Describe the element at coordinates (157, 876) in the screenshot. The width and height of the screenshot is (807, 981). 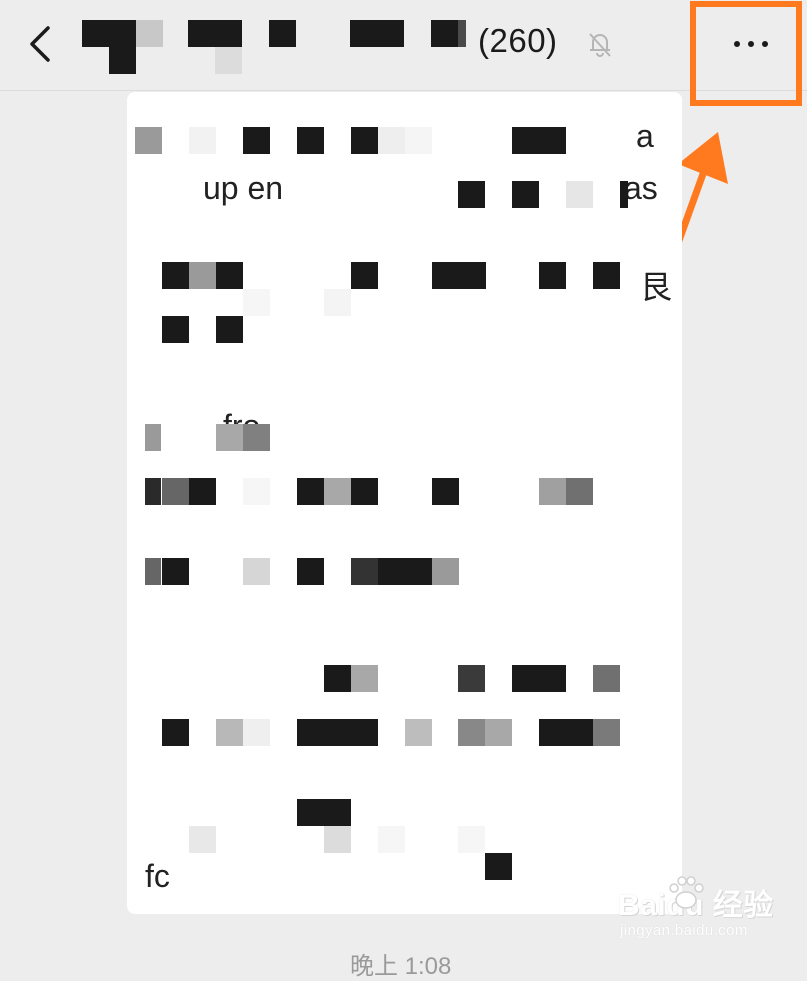
I see `message-fragment: fc` at that location.